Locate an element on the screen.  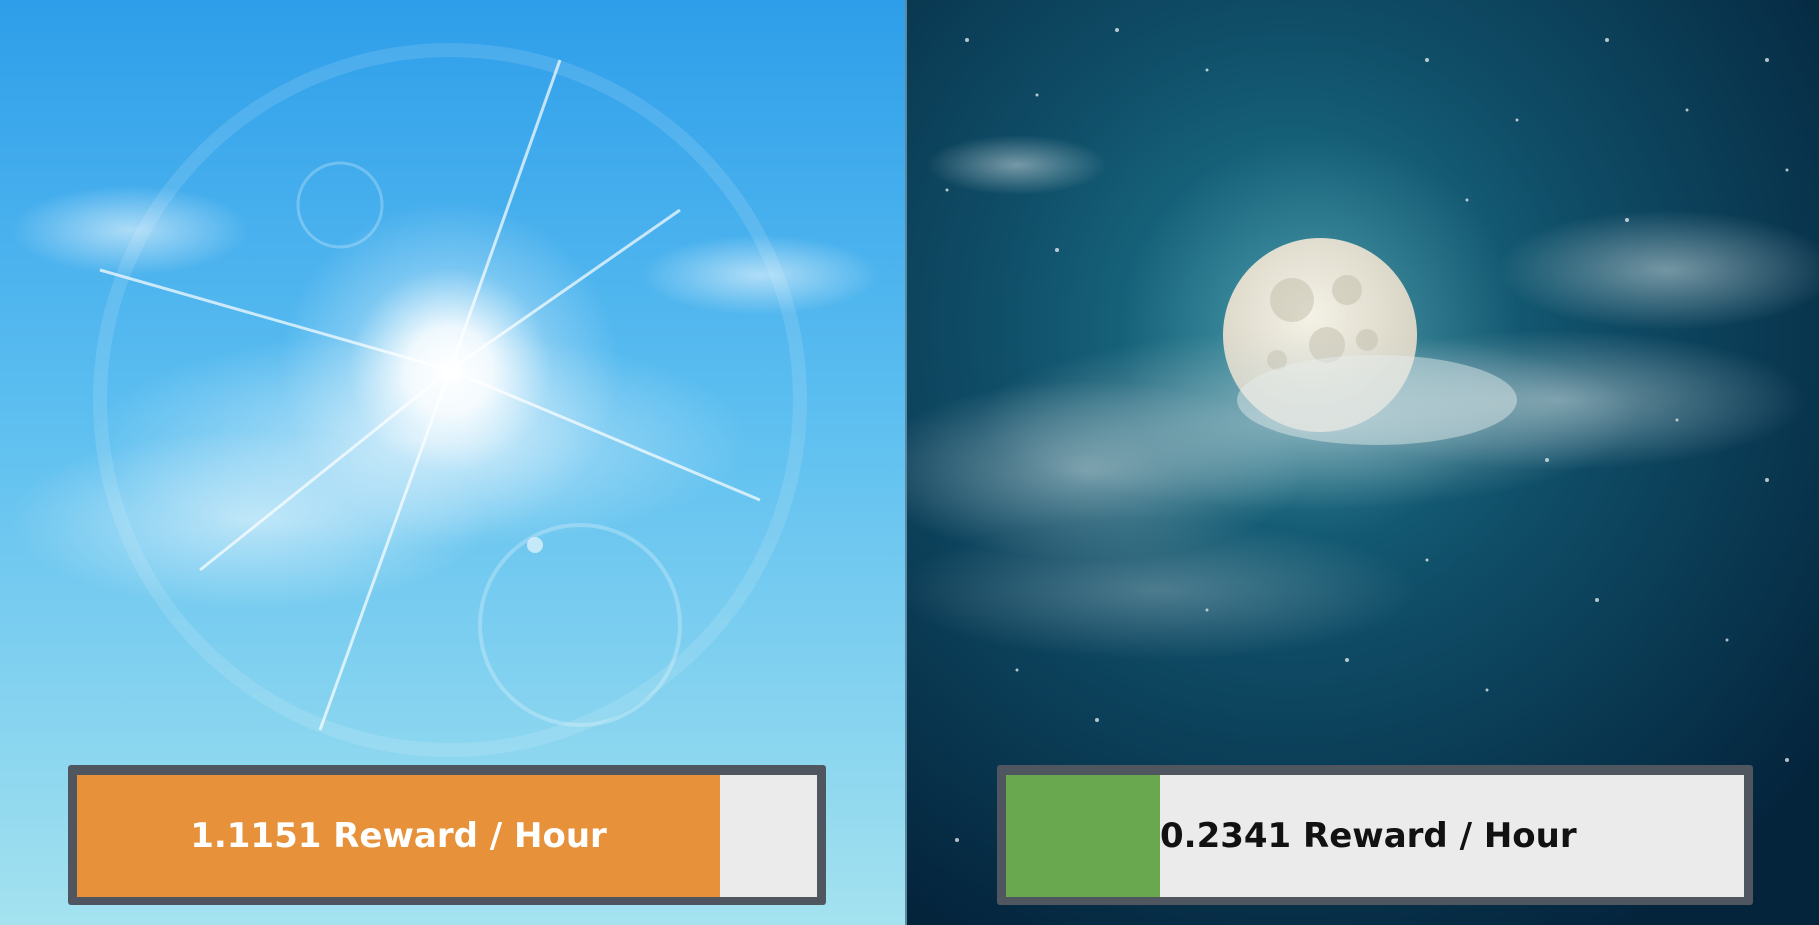
night-reward-bar-track: 0.2341 Reward / Hour is located at coordinates (1375, 836).